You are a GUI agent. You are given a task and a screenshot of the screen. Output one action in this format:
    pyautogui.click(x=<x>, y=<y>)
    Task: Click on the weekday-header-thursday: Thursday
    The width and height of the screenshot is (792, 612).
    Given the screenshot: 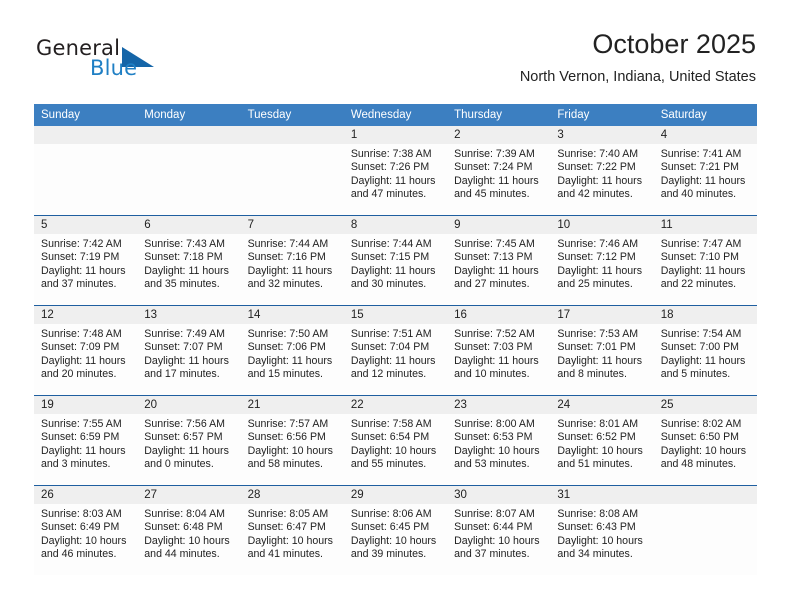 What is the action you would take?
    pyautogui.click(x=499, y=115)
    